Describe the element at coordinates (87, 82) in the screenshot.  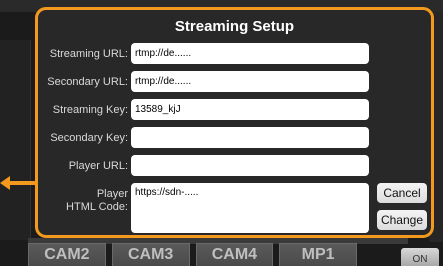
I see `secondary-url-label: Secondary URL:` at that location.